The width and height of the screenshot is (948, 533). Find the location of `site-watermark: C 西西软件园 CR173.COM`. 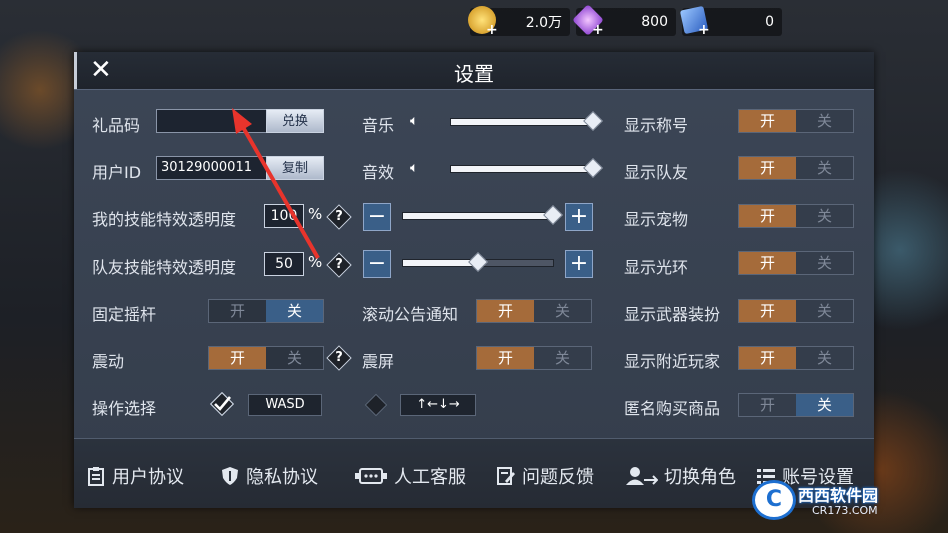

site-watermark: C 西西软件园 CR173.COM is located at coordinates (840, 500).